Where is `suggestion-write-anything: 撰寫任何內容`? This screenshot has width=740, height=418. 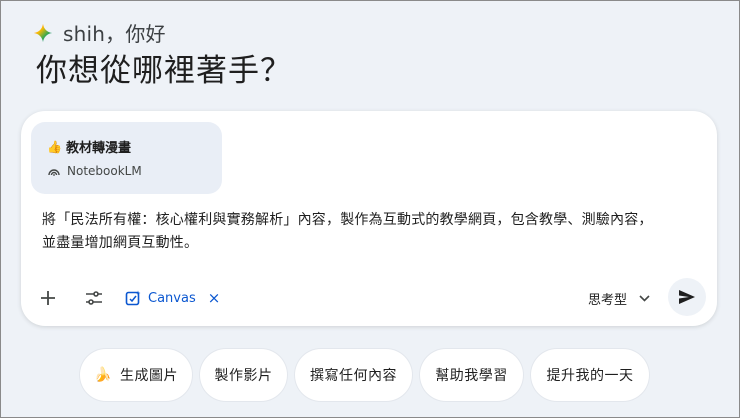 suggestion-write-anything: 撰寫任何內容 is located at coordinates (353, 375).